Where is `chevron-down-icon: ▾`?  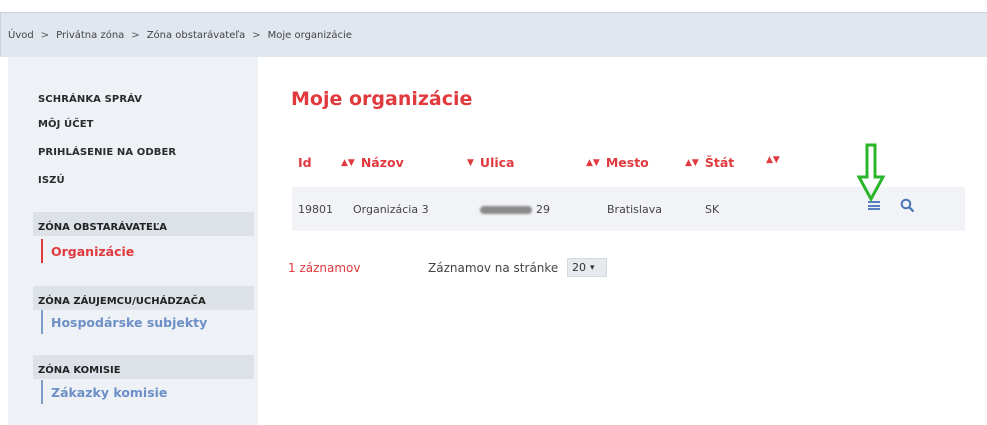 chevron-down-icon: ▾ is located at coordinates (592, 267).